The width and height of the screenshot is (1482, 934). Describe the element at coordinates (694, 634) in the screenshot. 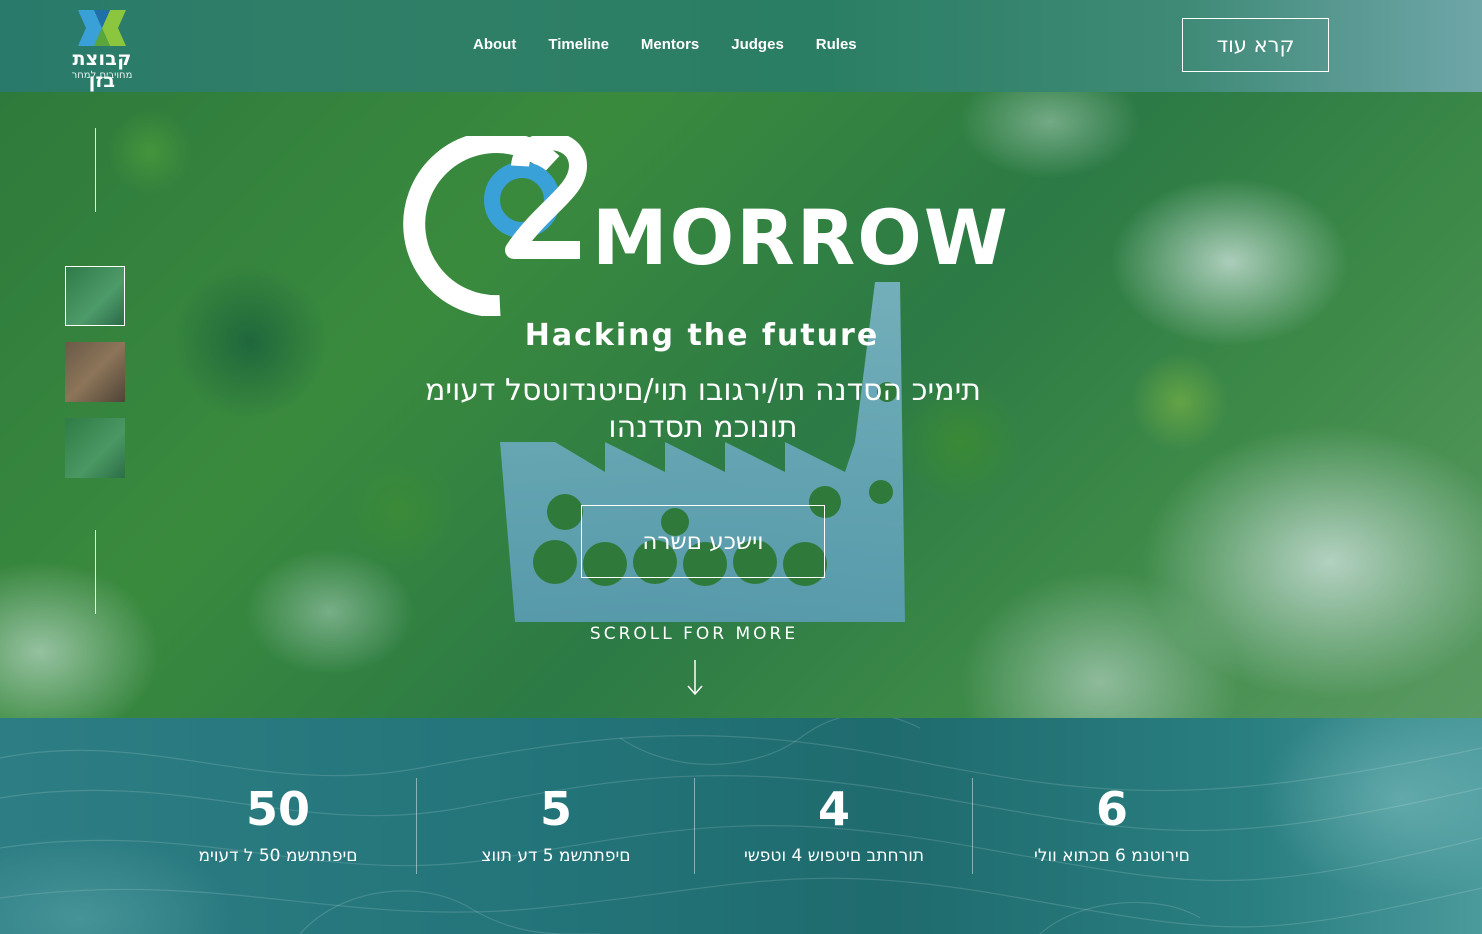

I see `scroll-for-more: SCROLL FOR MORE` at that location.